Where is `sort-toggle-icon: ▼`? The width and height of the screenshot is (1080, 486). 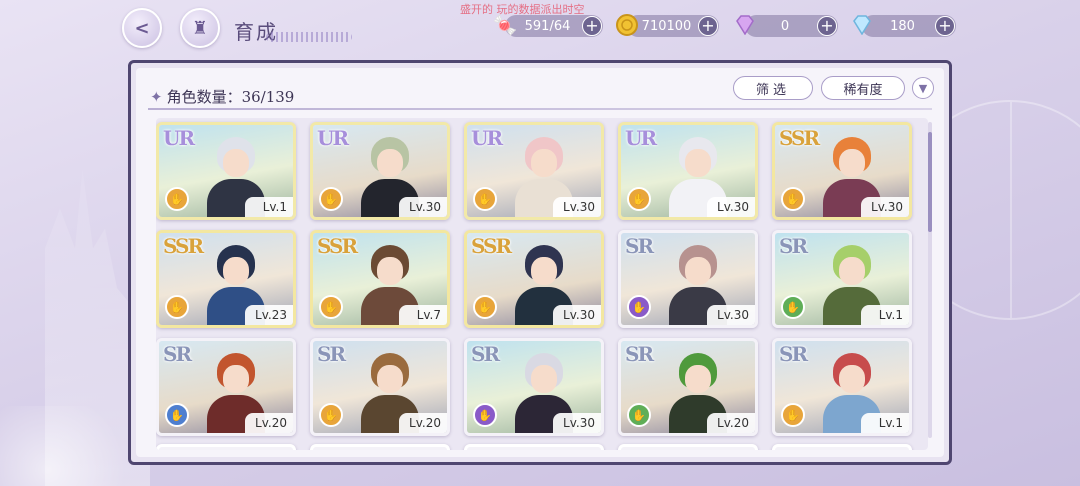 sort-toggle-icon: ▼ is located at coordinates (923, 88).